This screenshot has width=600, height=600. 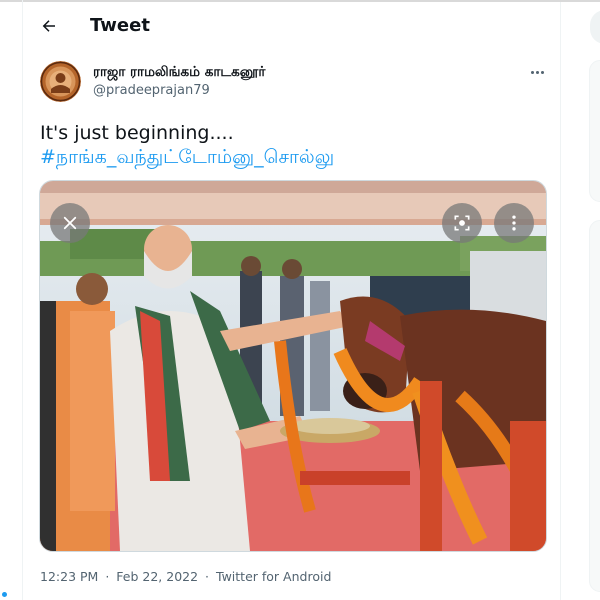 I want to click on arrow-left-icon, so click(x=48, y=26).